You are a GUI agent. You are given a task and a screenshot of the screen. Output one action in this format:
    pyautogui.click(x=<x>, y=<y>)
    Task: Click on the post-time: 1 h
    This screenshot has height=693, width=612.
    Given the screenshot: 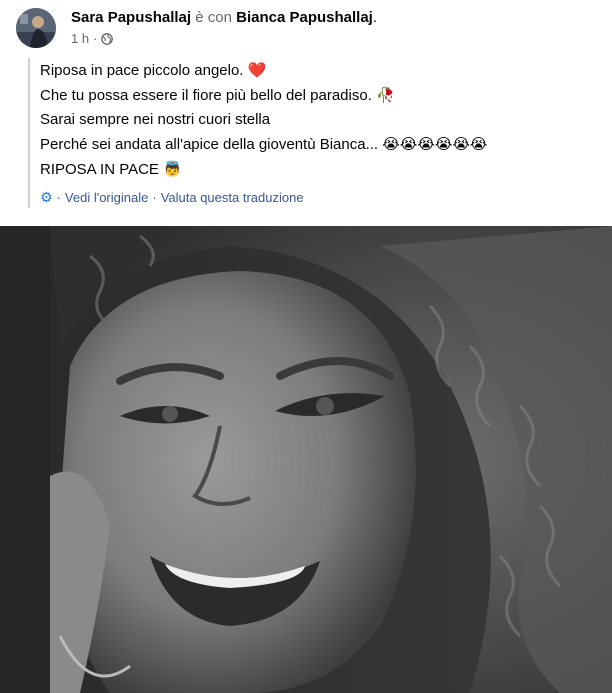 What is the action you would take?
    pyautogui.click(x=80, y=39)
    